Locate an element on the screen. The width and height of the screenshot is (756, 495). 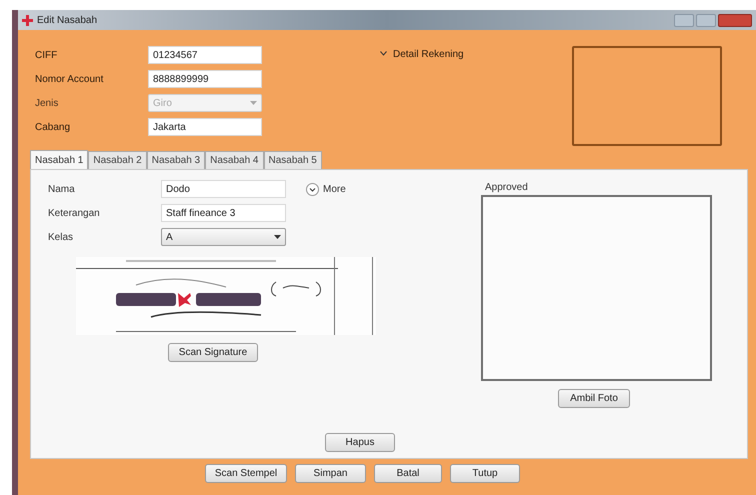
dropdown: A is located at coordinates (223, 237).